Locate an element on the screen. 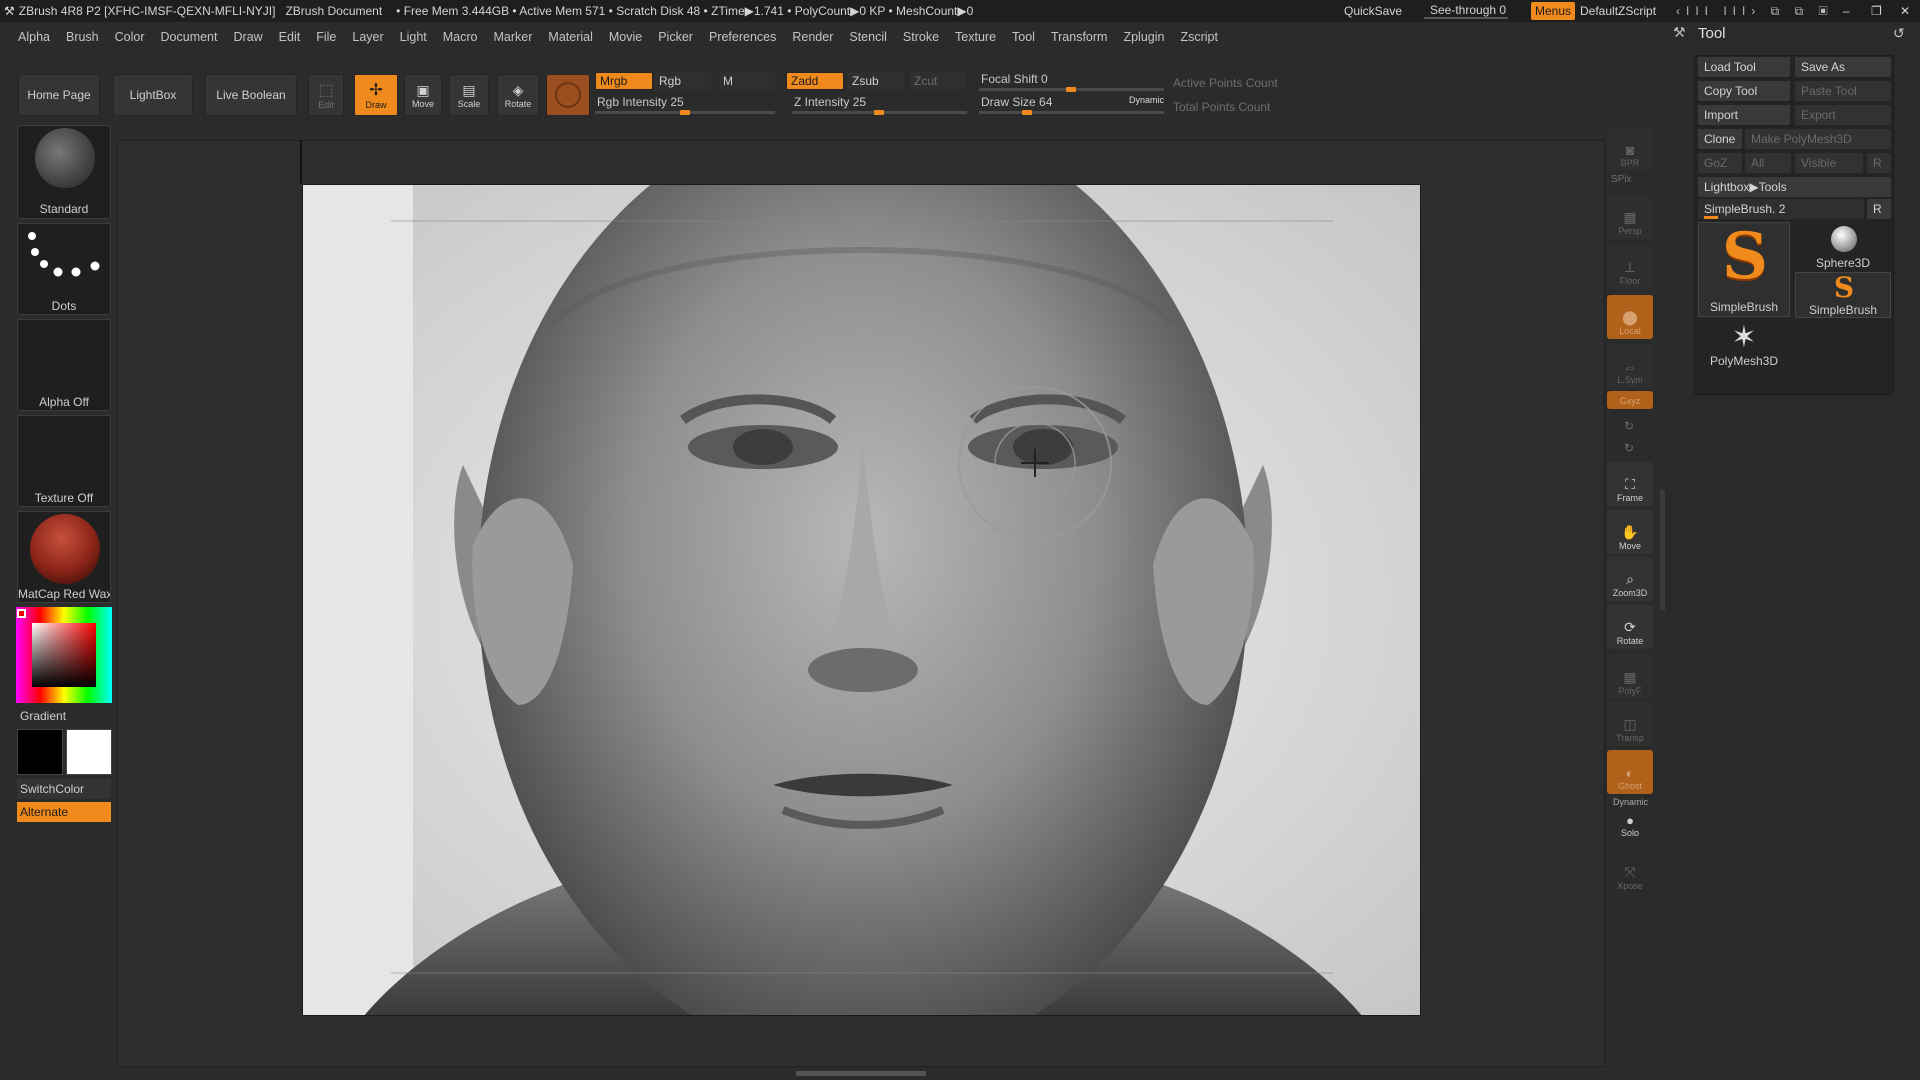 The height and width of the screenshot is (1080, 1920). lightbox-tools-button: Lightbox▶Tools is located at coordinates (1794, 187).